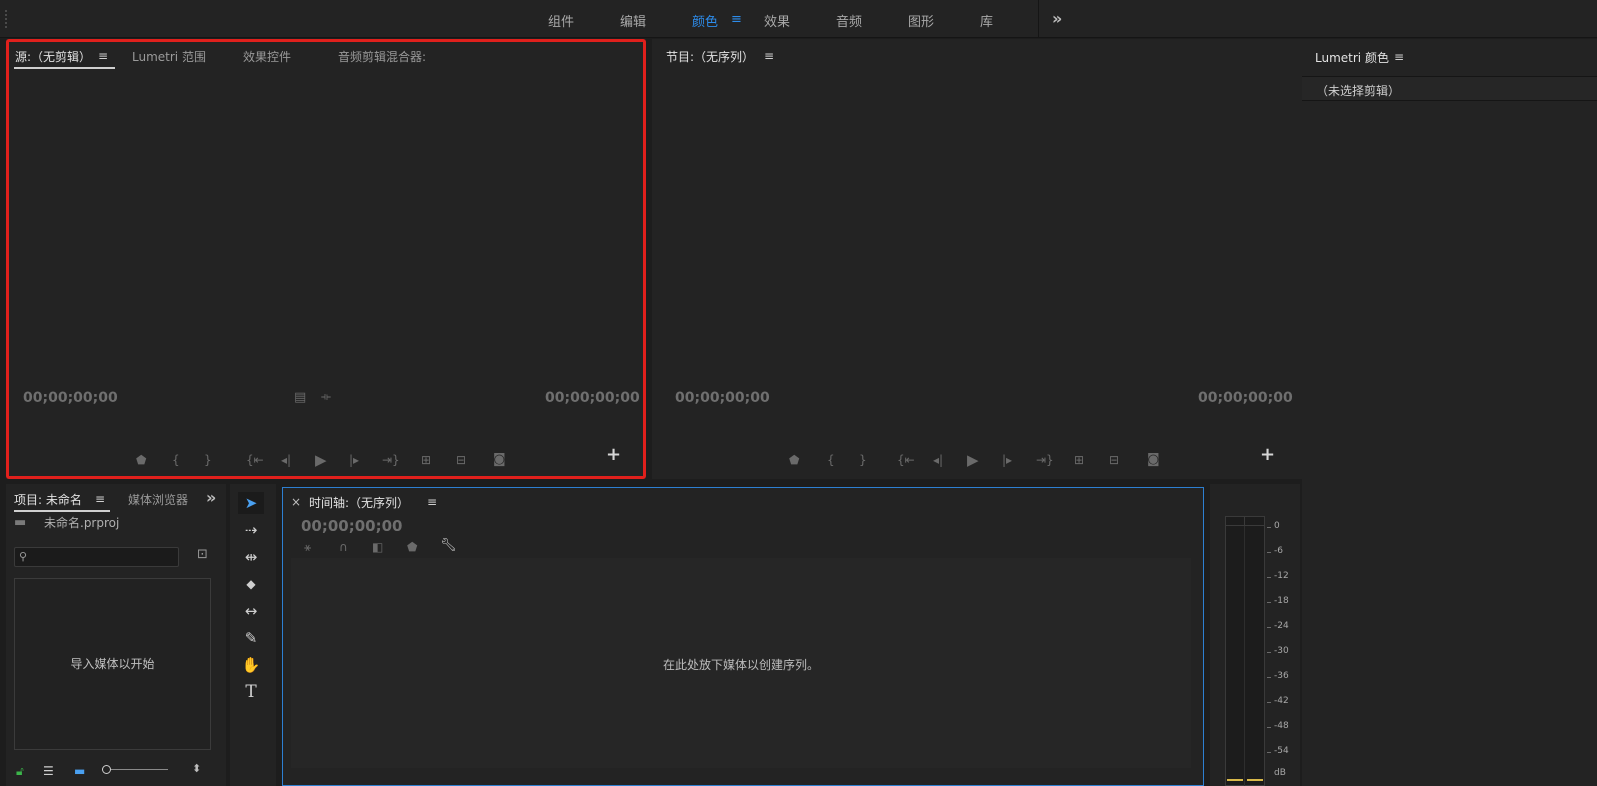 This screenshot has width=1597, height=786. I want to click on workspace-tab-effects: 效果, so click(777, 20).